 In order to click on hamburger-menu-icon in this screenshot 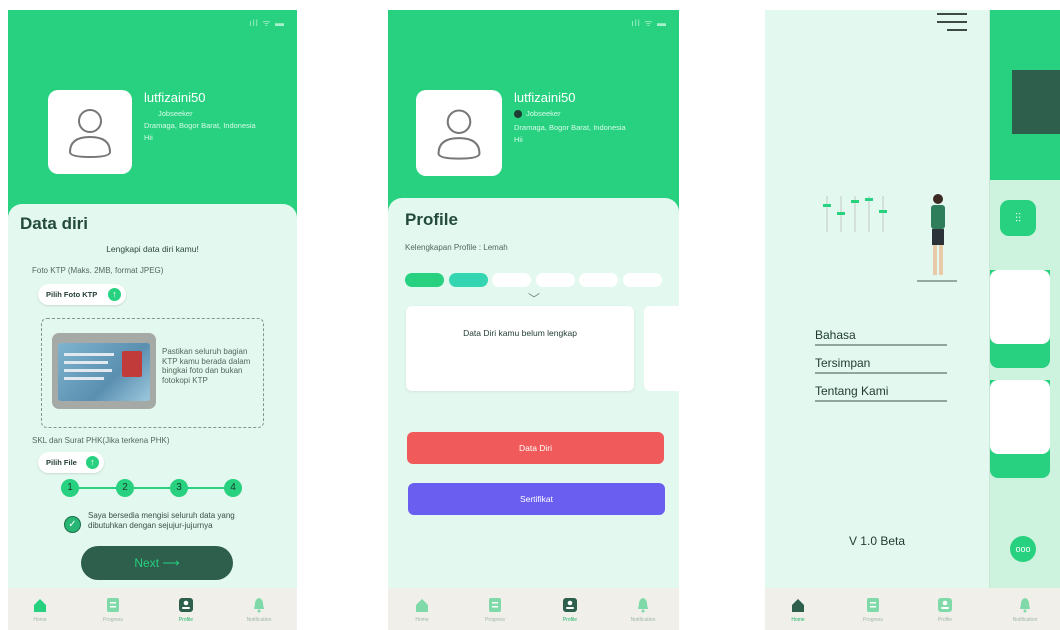, I will do `click(952, 23)`.